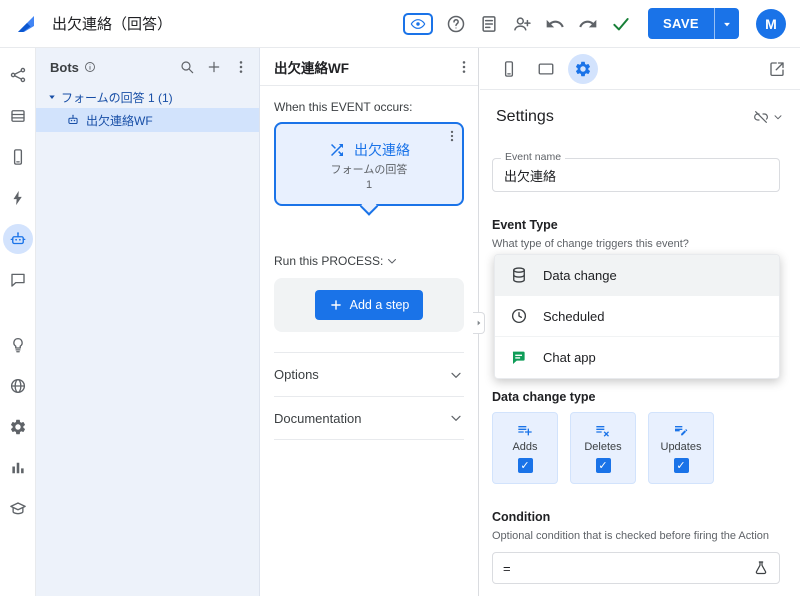 The height and width of the screenshot is (596, 800). Describe the element at coordinates (417, 23) in the screenshot. I see `preview-toggle` at that location.